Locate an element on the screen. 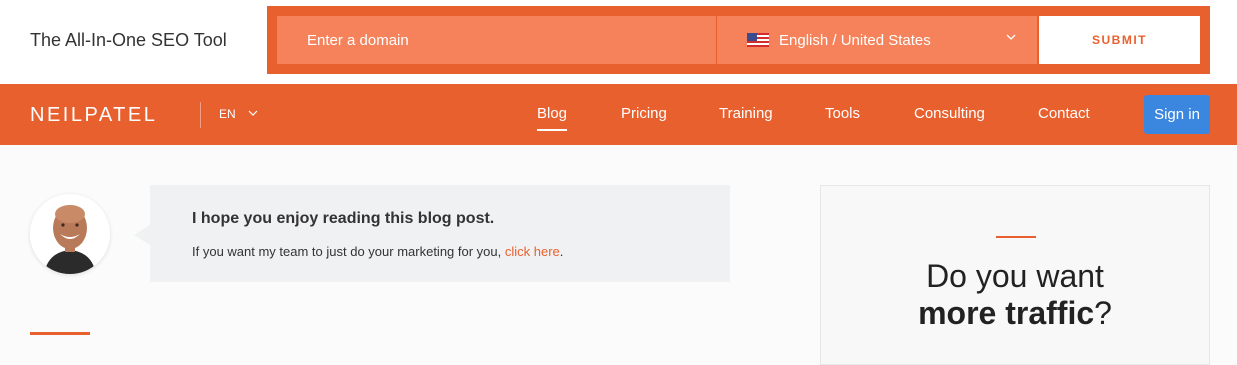  nav-link-consulting: Consulting is located at coordinates (949, 113).